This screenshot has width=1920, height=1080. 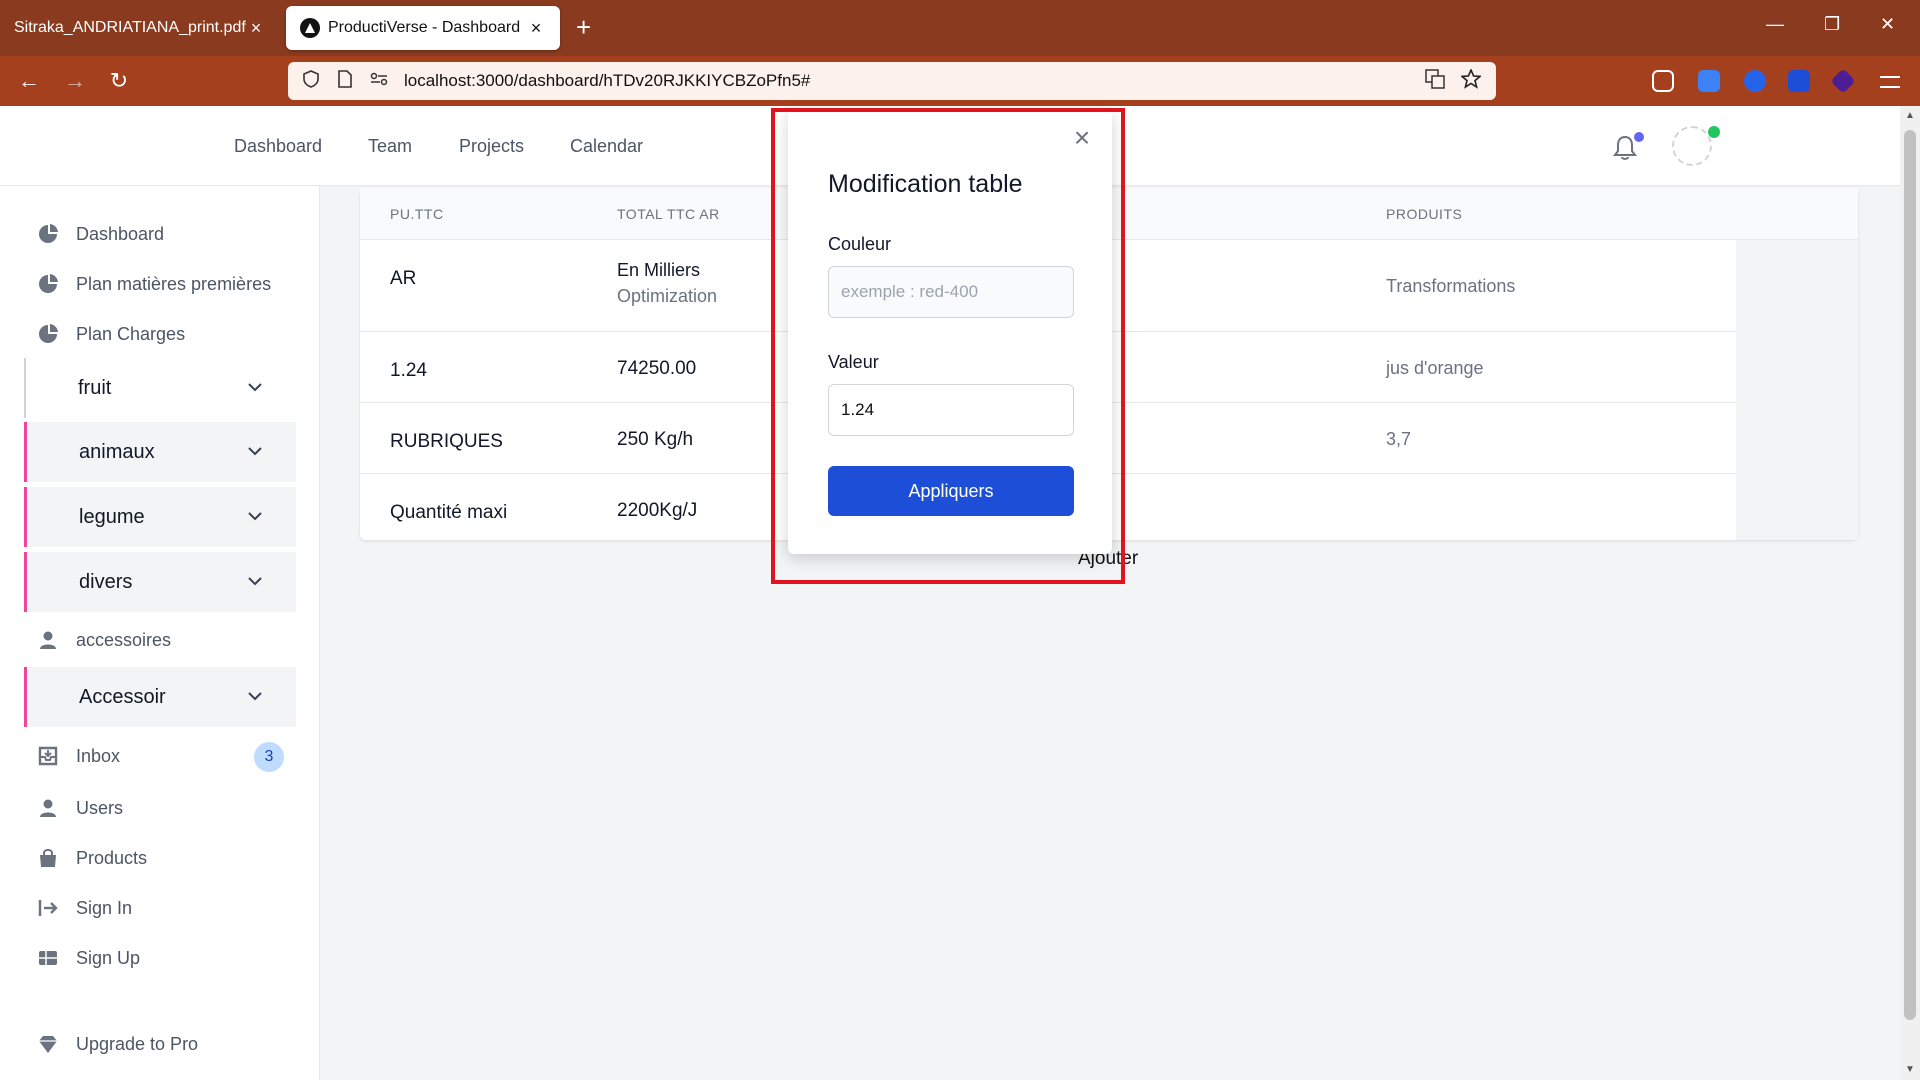 What do you see at coordinates (112, 516) in the screenshot?
I see `group-label: legume` at bounding box center [112, 516].